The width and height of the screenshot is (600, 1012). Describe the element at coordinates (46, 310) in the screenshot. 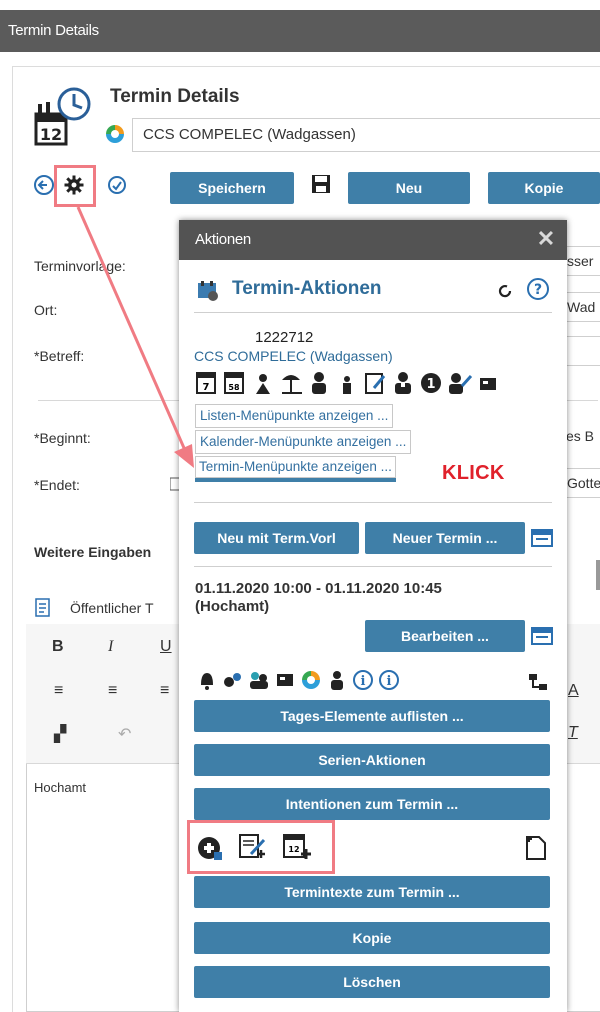

I see `label-ort: Ort:` at that location.